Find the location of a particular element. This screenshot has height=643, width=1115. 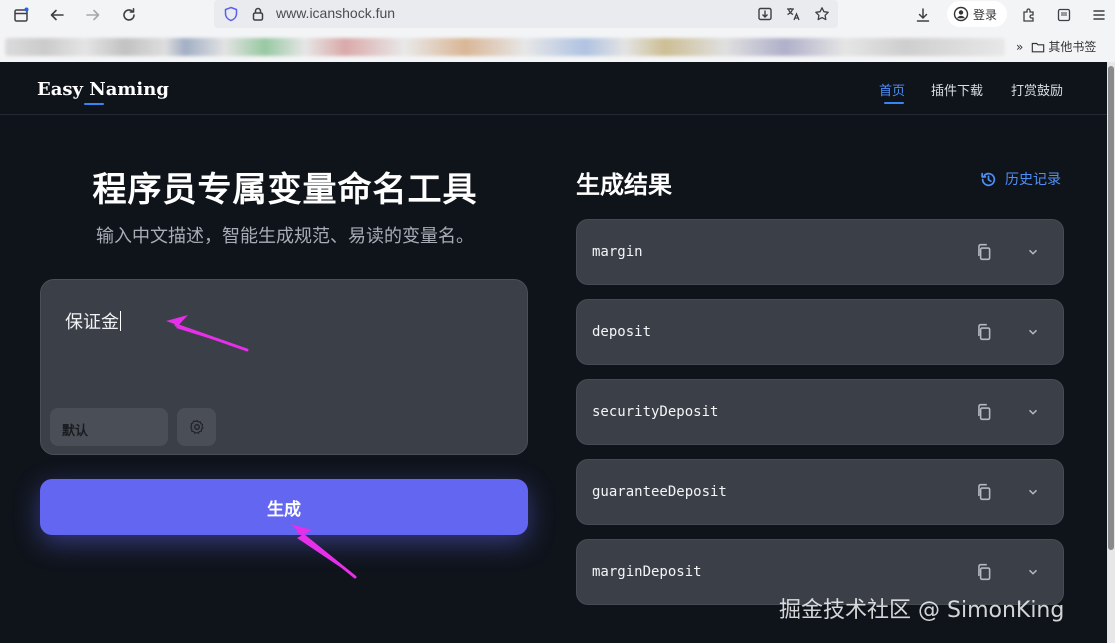

page-title: 程序员专属变量命名工具 is located at coordinates (285, 190).